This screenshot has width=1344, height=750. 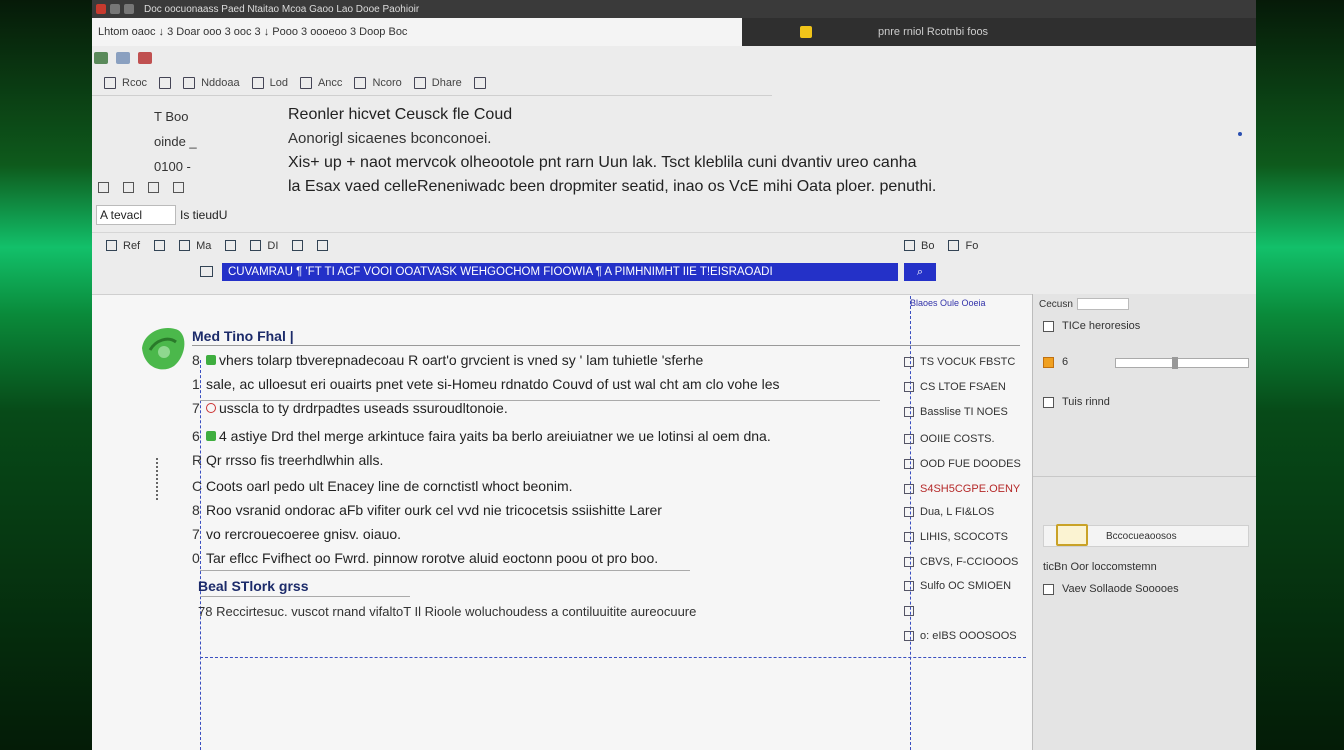 I want to click on format-tool: oinde _, so click(x=209, y=141).